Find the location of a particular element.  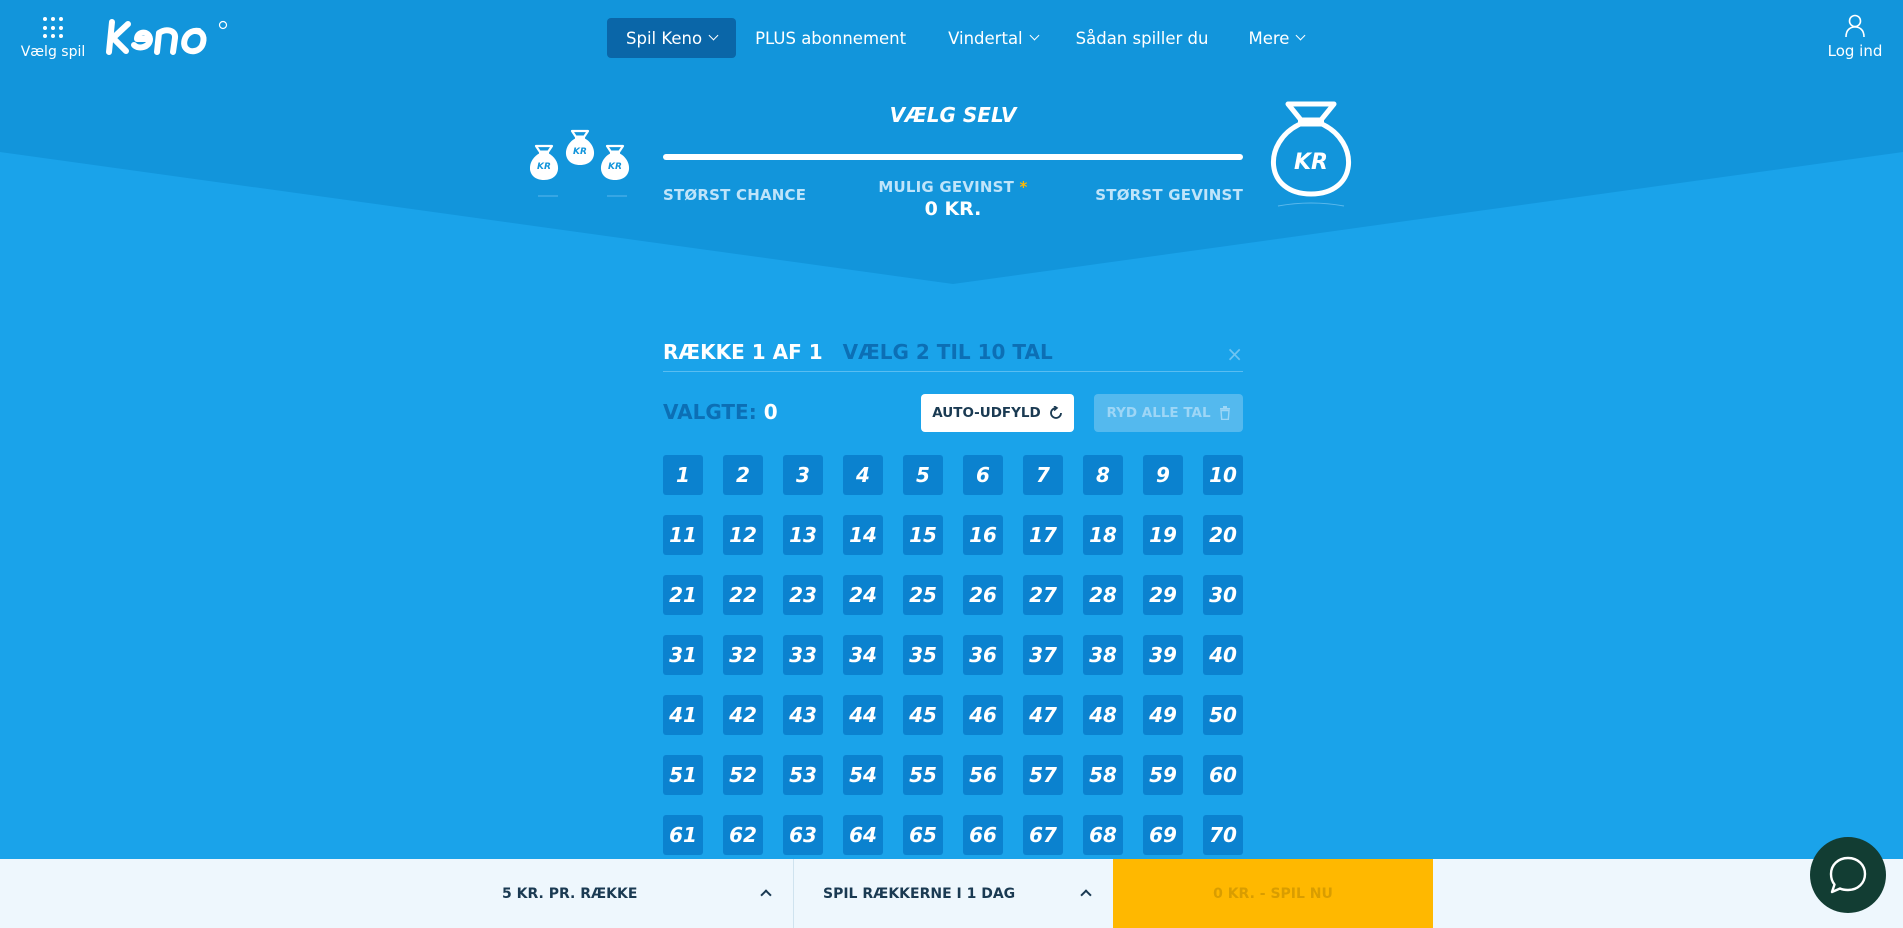

number-14: 14 is located at coordinates (863, 535).